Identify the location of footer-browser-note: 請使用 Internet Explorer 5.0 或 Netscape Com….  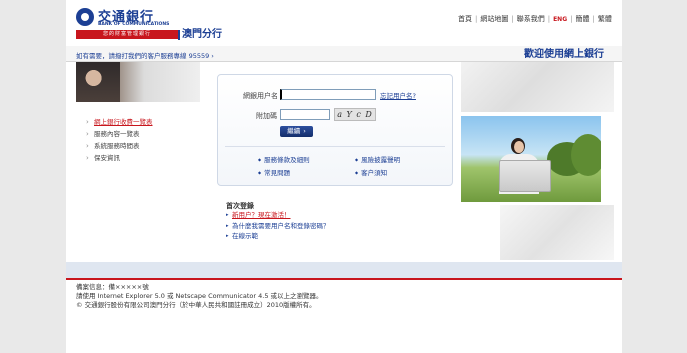
(199, 296).